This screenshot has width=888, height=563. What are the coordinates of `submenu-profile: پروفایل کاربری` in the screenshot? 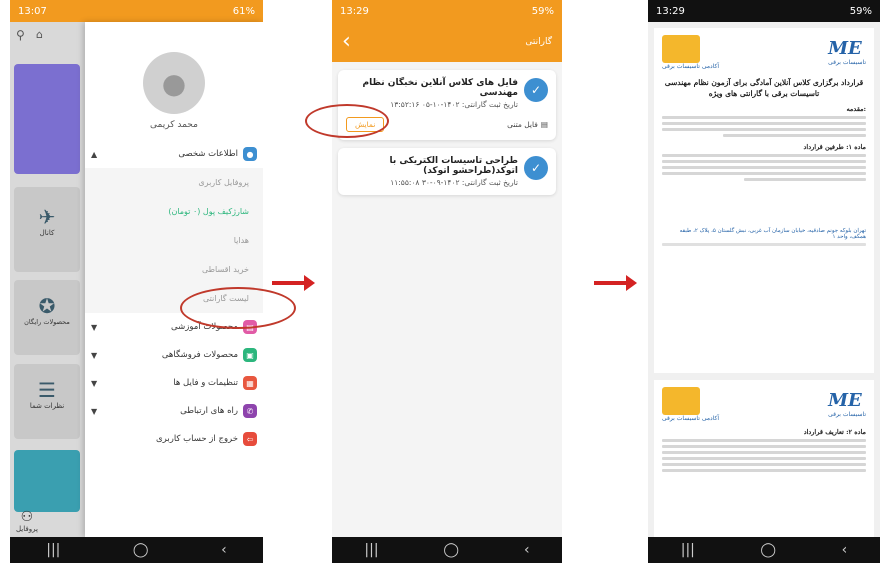 It's located at (174, 182).